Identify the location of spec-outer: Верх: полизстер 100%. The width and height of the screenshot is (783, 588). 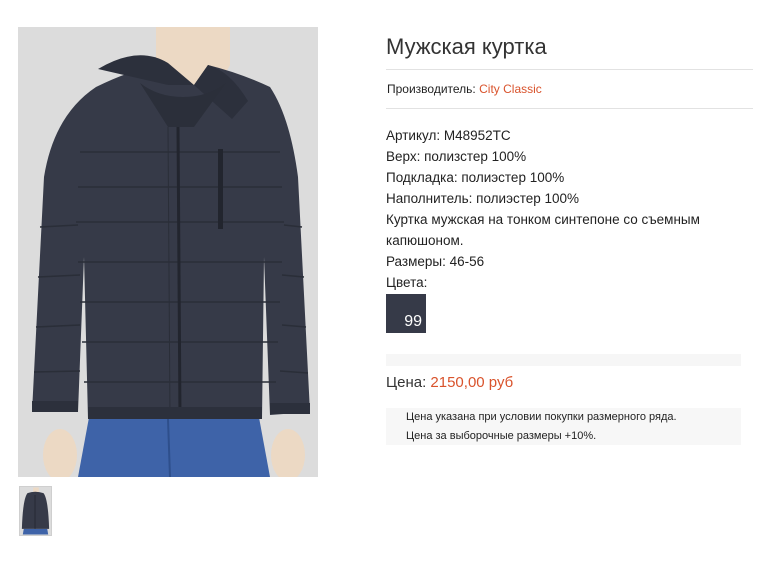
(456, 156).